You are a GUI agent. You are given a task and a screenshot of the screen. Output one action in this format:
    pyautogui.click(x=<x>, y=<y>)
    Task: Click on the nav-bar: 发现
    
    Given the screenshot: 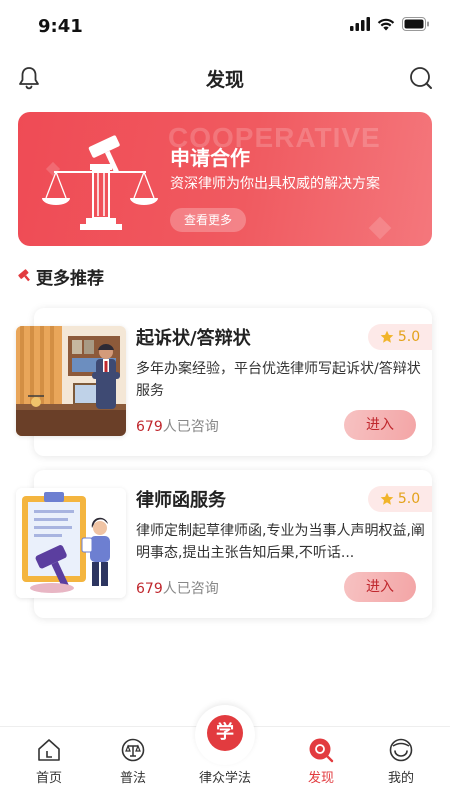 What is the action you would take?
    pyautogui.click(x=225, y=78)
    